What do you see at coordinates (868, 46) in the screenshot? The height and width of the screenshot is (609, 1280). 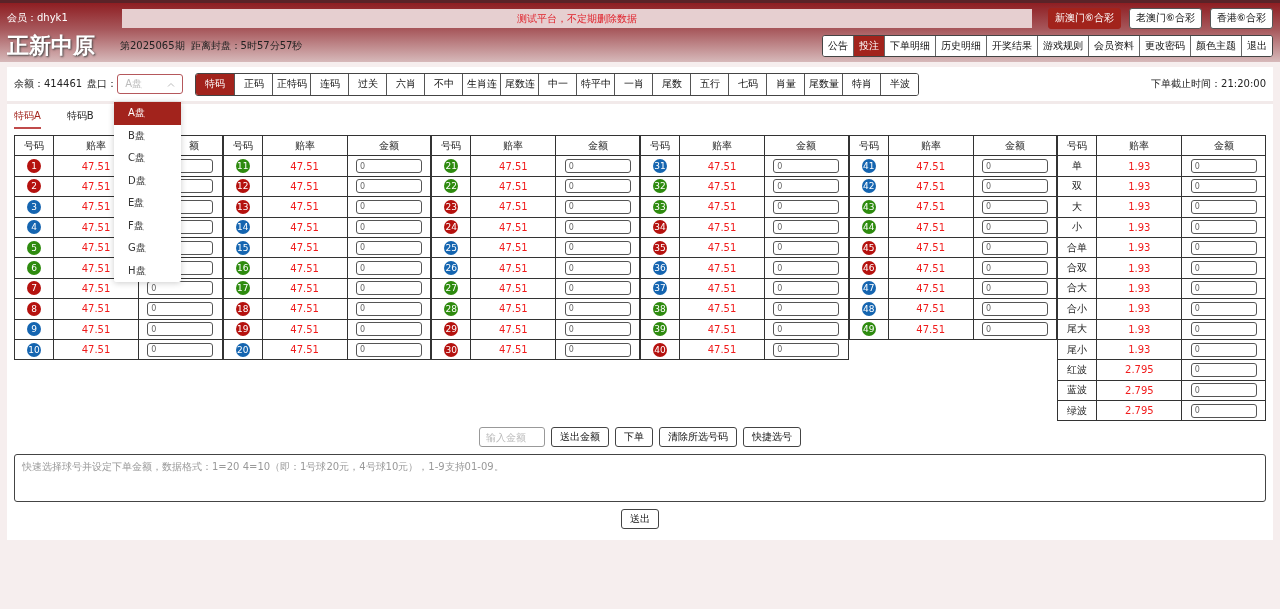 I see `nav-tab: 投注` at bounding box center [868, 46].